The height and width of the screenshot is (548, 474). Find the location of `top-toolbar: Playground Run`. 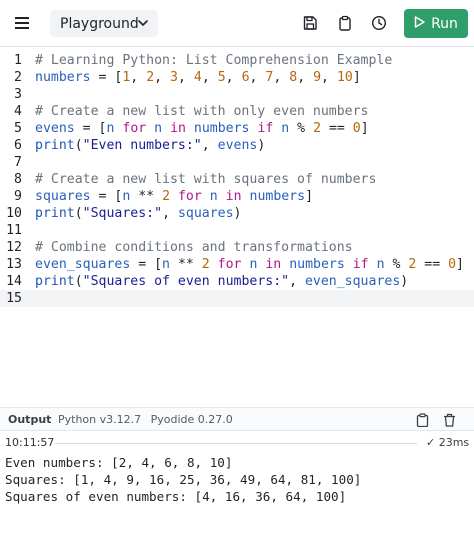

top-toolbar: Playground Run is located at coordinates (237, 23).